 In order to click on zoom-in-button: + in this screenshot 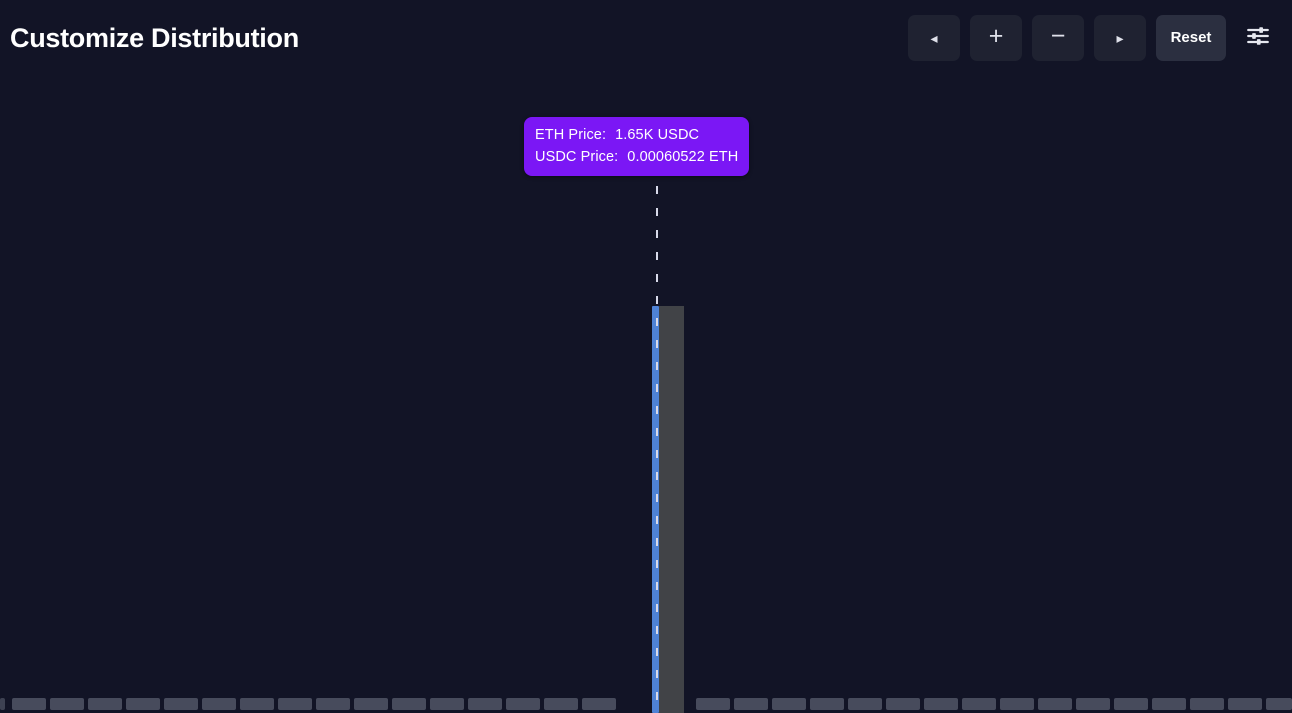, I will do `click(996, 37)`.